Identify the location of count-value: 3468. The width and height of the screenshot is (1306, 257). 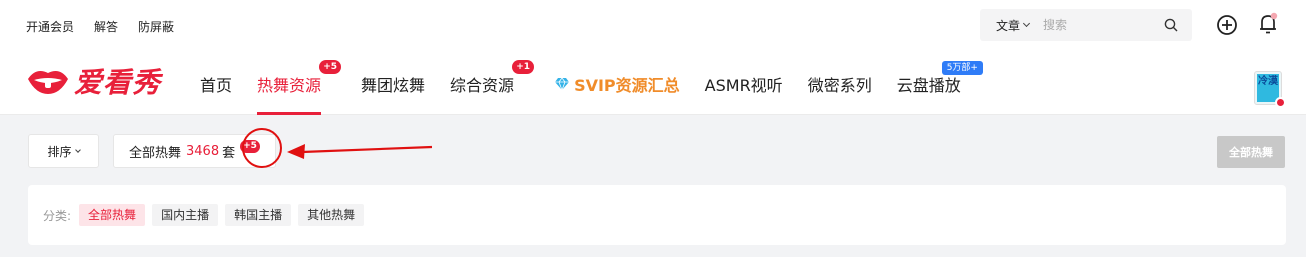
(203, 151).